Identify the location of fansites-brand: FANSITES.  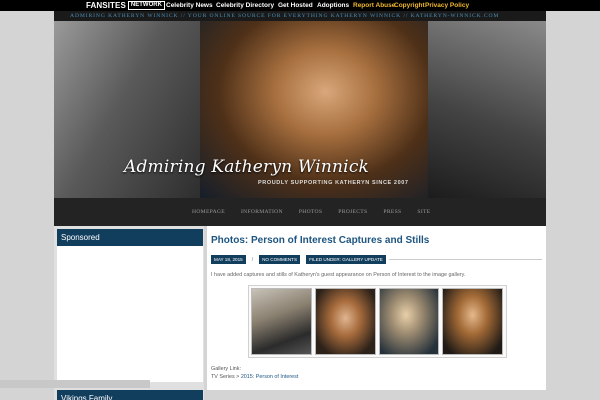
(106, 5).